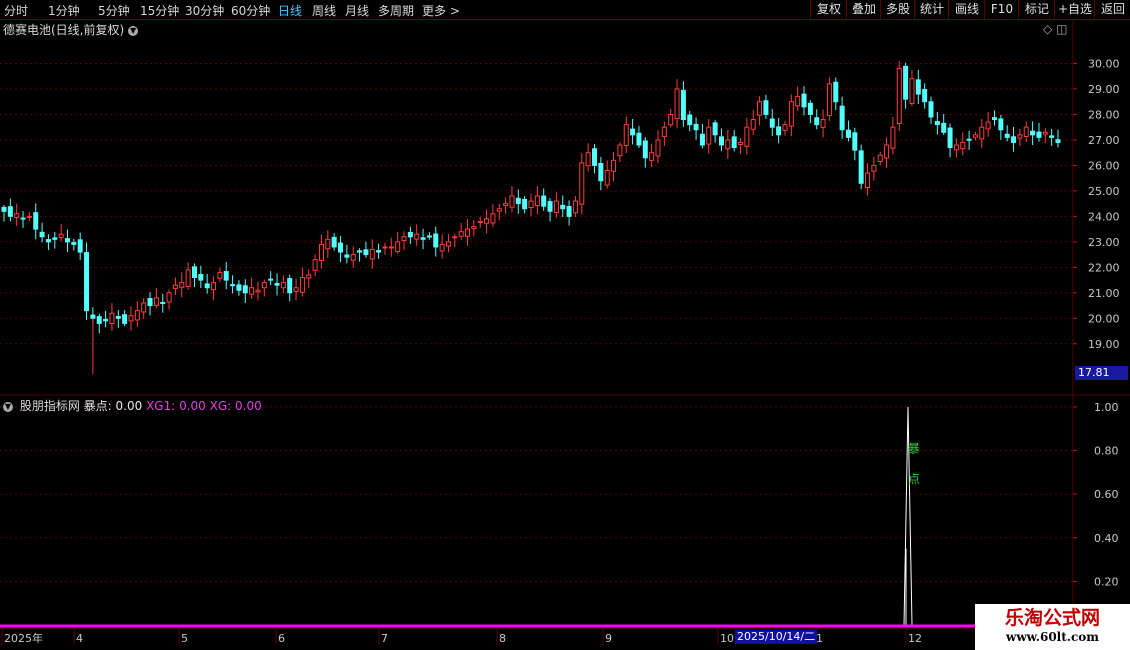  What do you see at coordinates (159, 10) in the screenshot?
I see `tab-15min: 15分钟` at bounding box center [159, 10].